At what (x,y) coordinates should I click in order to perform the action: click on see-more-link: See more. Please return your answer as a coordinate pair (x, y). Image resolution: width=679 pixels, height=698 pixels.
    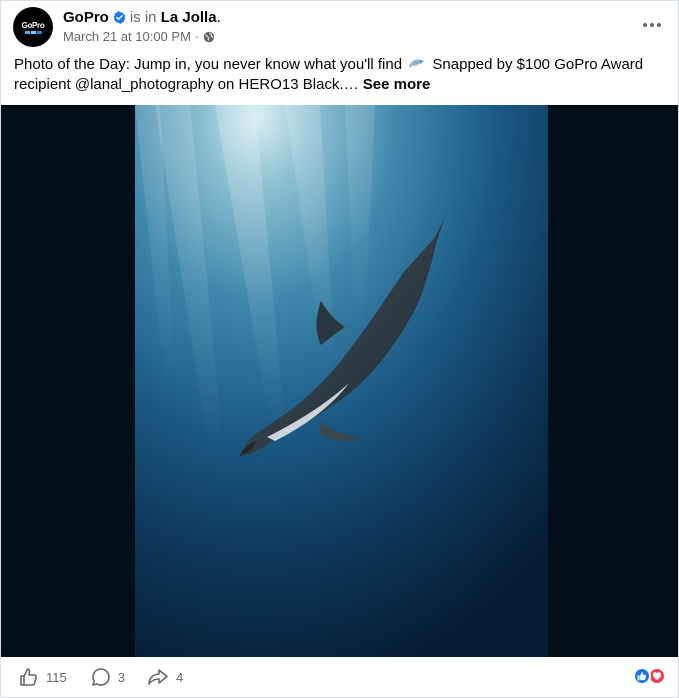
    Looking at the image, I should click on (397, 84).